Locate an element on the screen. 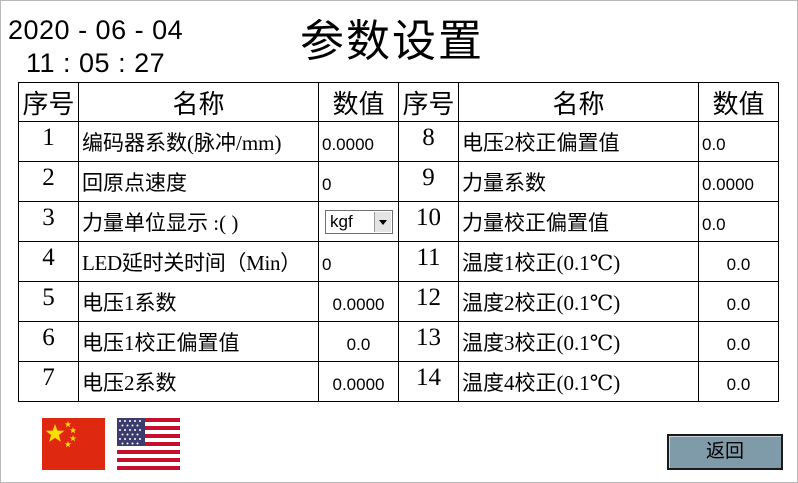 This screenshot has width=798, height=483. row-seq: 11 is located at coordinates (428, 261).